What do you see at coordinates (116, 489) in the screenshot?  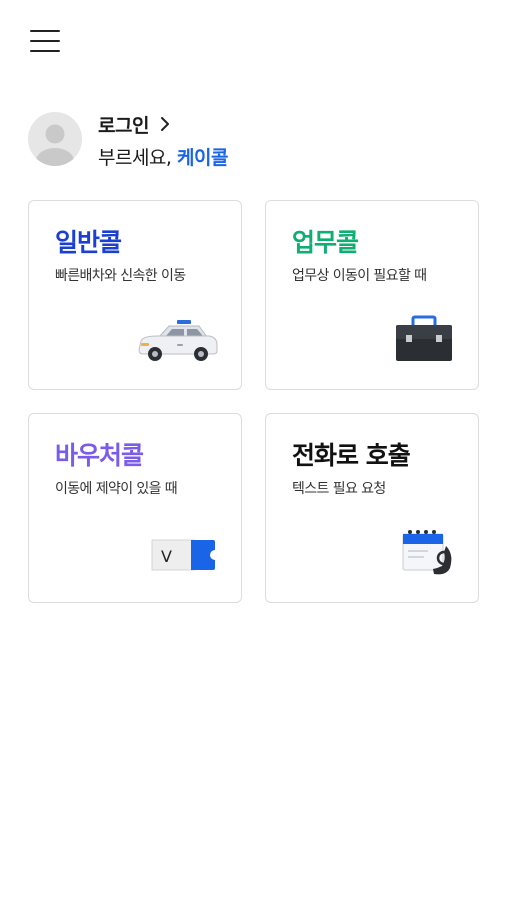 I see `card-description: 이동에 제약이 있을 때` at bounding box center [116, 489].